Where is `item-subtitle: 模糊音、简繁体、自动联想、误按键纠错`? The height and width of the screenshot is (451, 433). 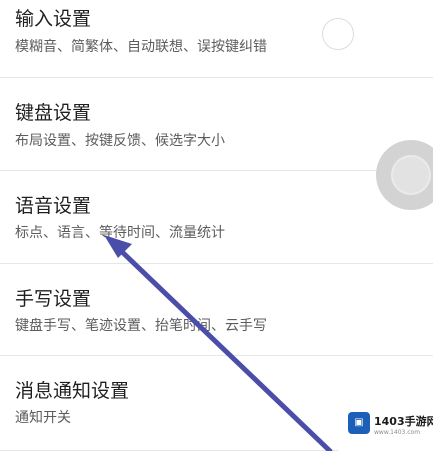
item-subtitle: 模糊音、简繁体、自动联想、误按键纠错 is located at coordinates (141, 47).